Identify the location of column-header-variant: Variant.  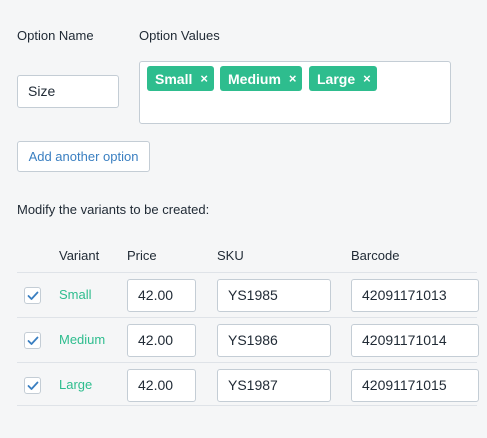
(79, 255).